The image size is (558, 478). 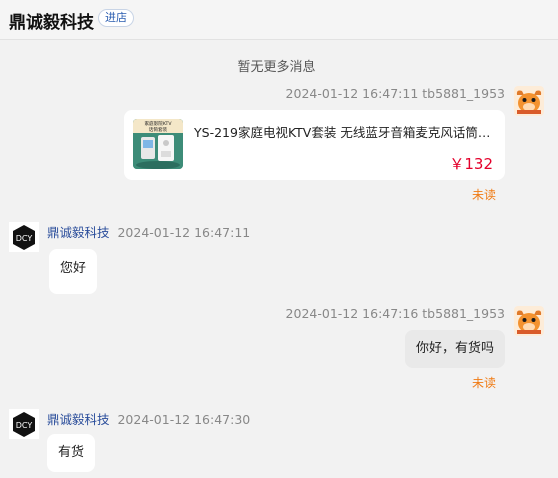 I want to click on product-image-icon: 家庭影院KTV 话筒套装, so click(x=158, y=144).